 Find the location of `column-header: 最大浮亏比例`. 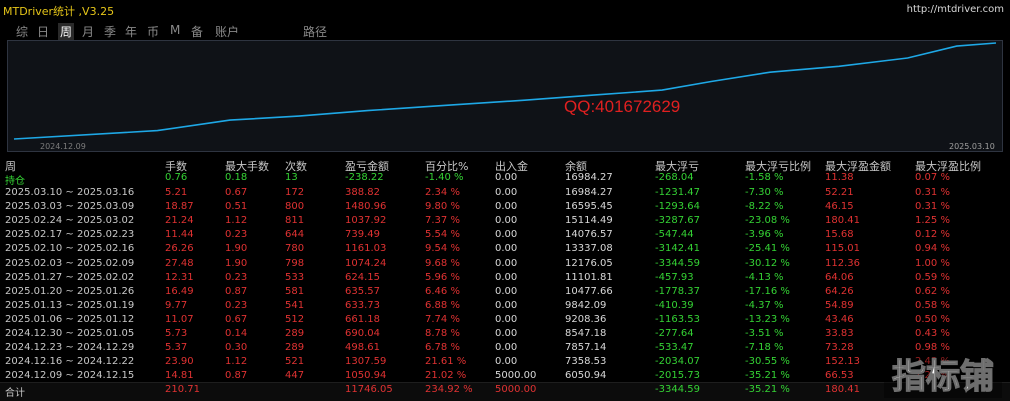

column-header: 最大浮亏比例 is located at coordinates (778, 165).